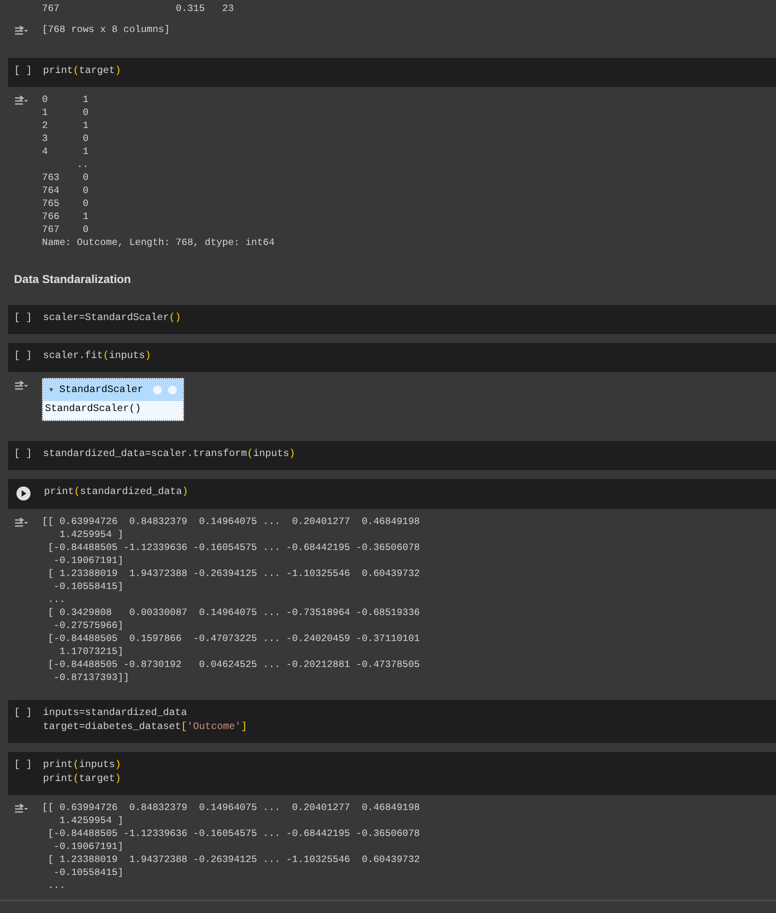 This screenshot has width=776, height=913. What do you see at coordinates (392, 494) in the screenshot?
I see `code-cell: print(standardized_data)` at bounding box center [392, 494].